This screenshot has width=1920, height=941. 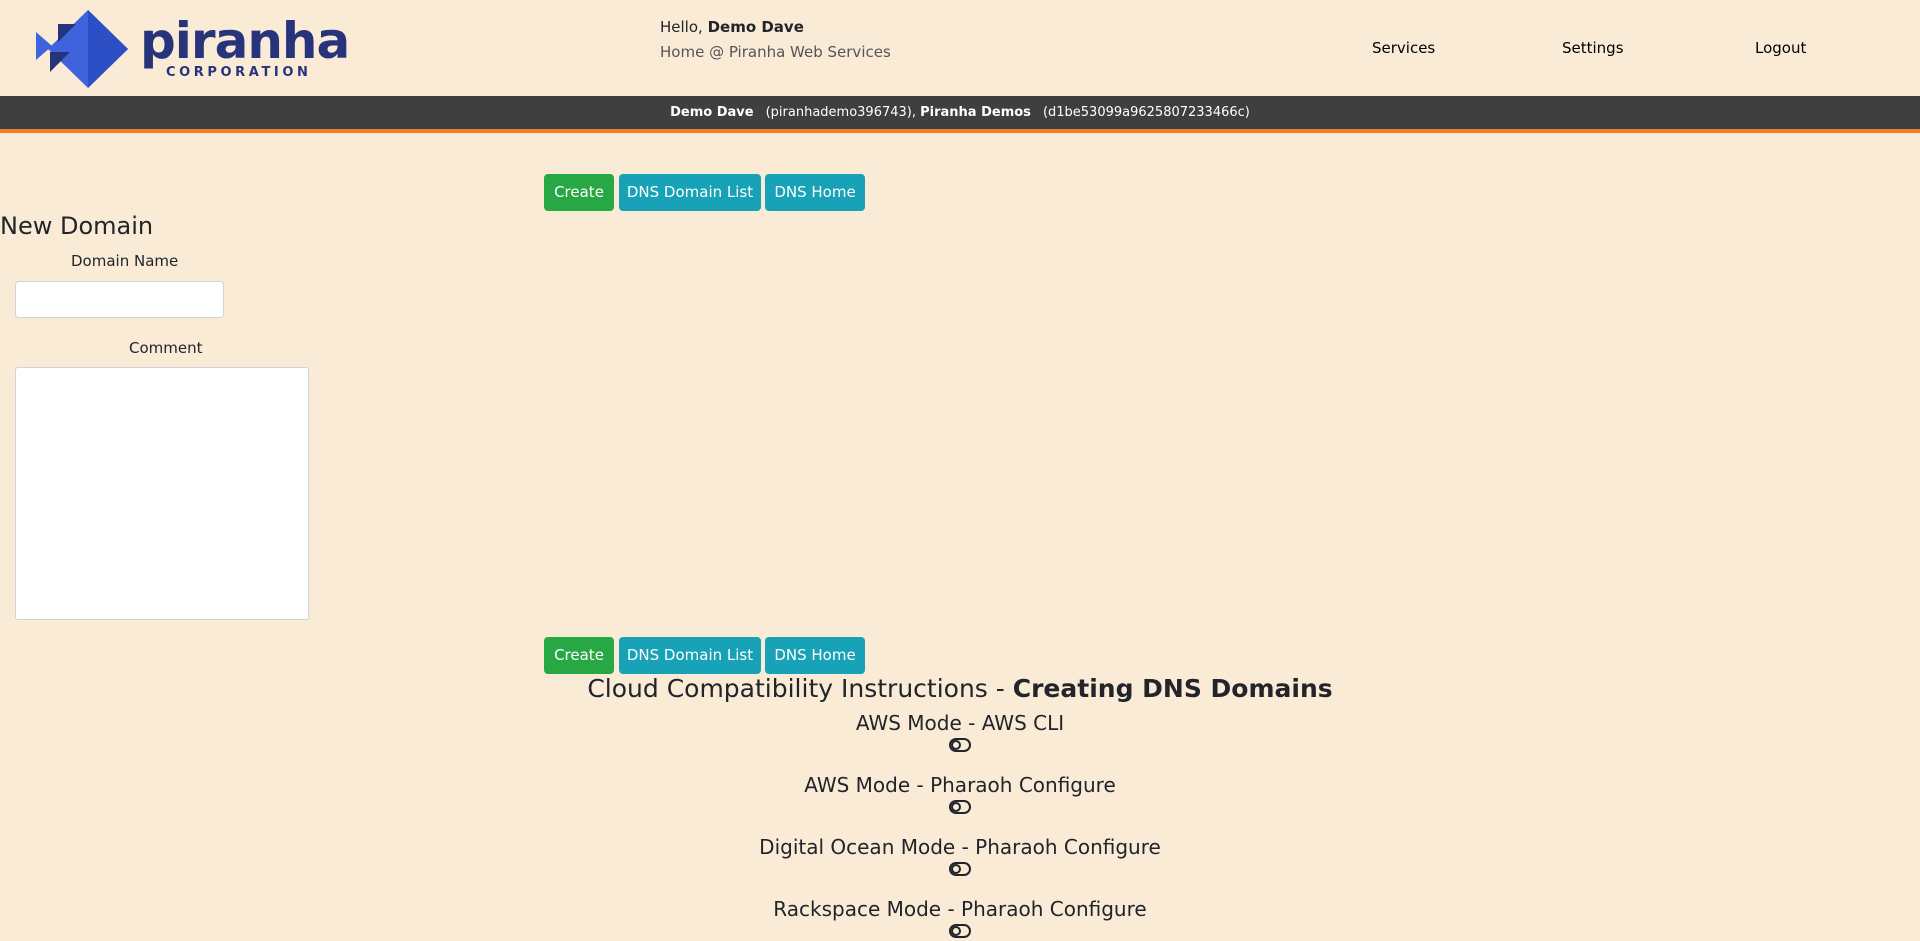 I want to click on page-title: New Domain, so click(x=77, y=226).